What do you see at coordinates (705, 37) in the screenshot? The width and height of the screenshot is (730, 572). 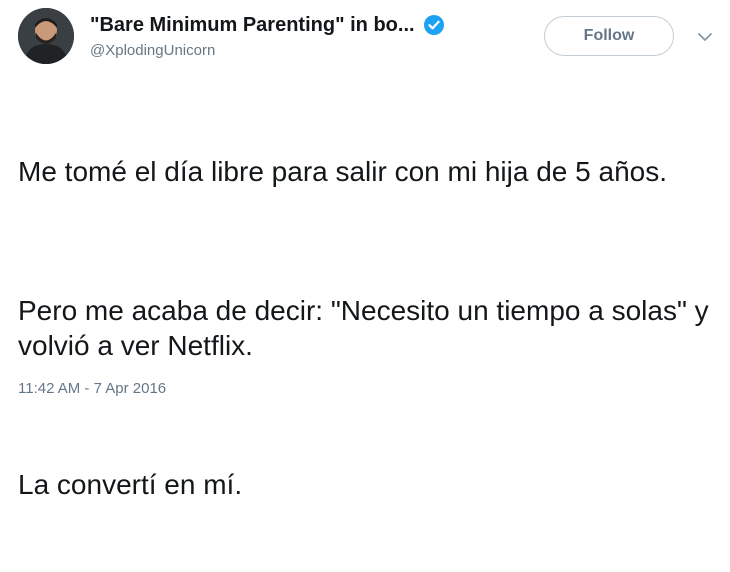 I see `chevron-down-icon` at bounding box center [705, 37].